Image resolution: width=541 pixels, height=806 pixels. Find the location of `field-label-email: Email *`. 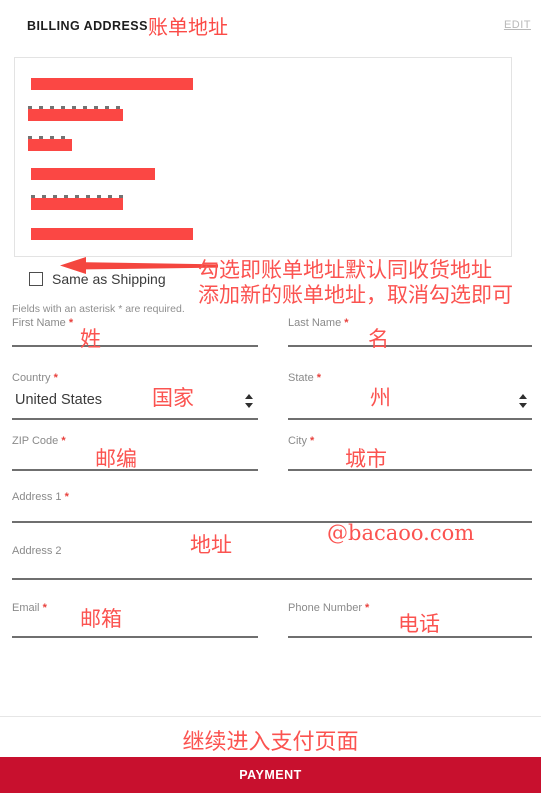

field-label-email: Email * is located at coordinates (29, 608).